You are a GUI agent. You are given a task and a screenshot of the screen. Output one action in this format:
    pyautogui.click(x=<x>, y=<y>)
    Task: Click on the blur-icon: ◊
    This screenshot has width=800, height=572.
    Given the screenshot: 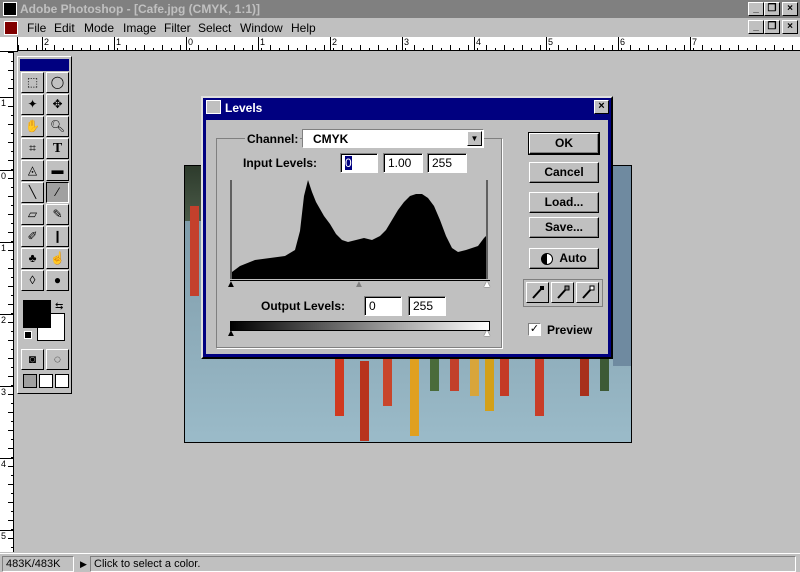 What is the action you would take?
    pyautogui.click(x=32, y=280)
    